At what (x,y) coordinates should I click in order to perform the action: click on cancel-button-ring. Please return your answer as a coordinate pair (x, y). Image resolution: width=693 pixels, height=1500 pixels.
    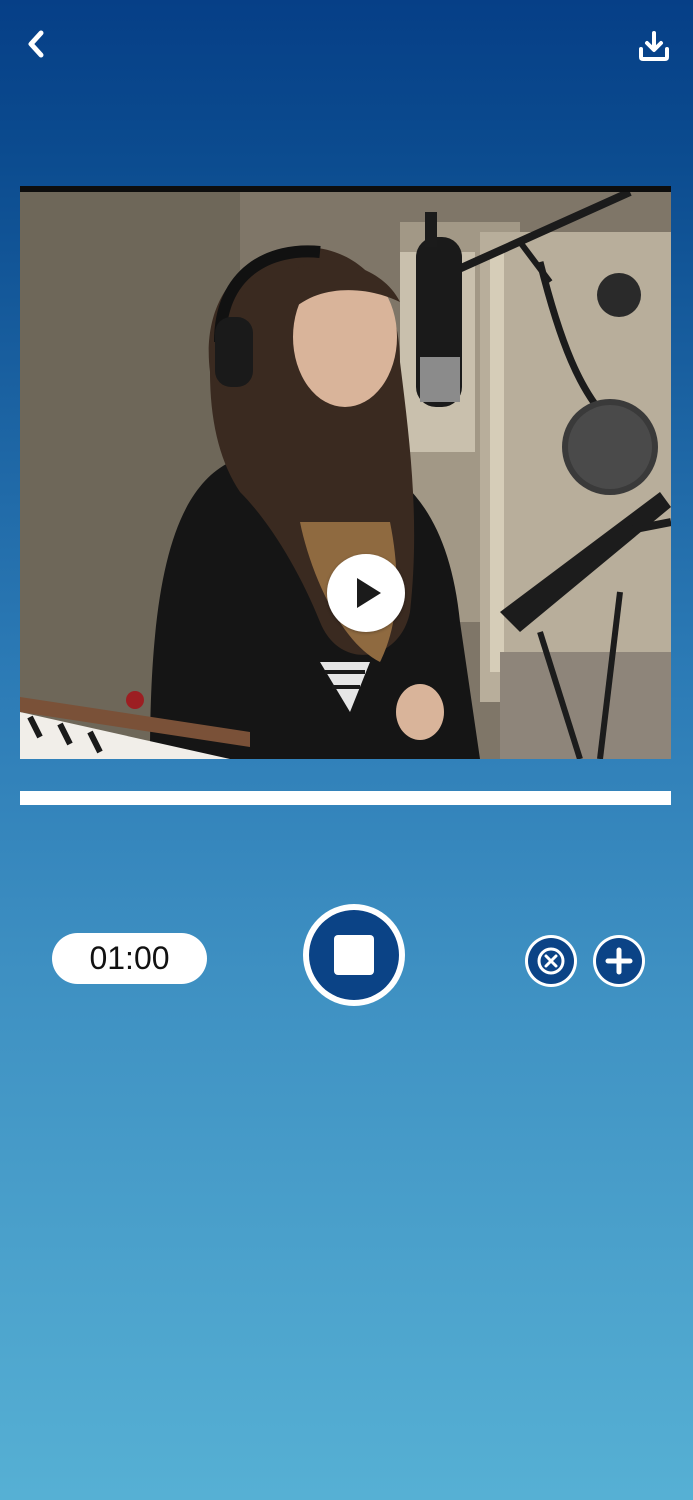
    Looking at the image, I should click on (551, 961).